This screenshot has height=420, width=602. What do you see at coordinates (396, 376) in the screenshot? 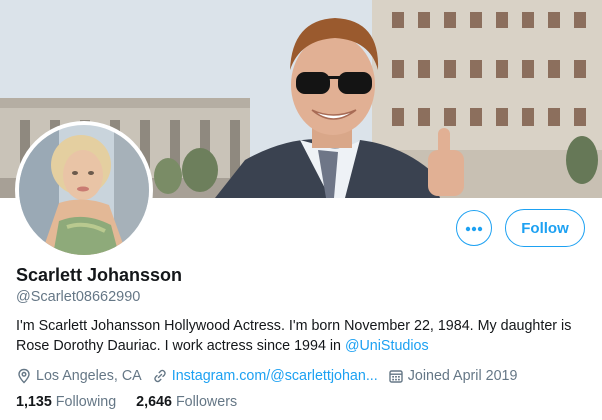
I see `calendar-icon` at bounding box center [396, 376].